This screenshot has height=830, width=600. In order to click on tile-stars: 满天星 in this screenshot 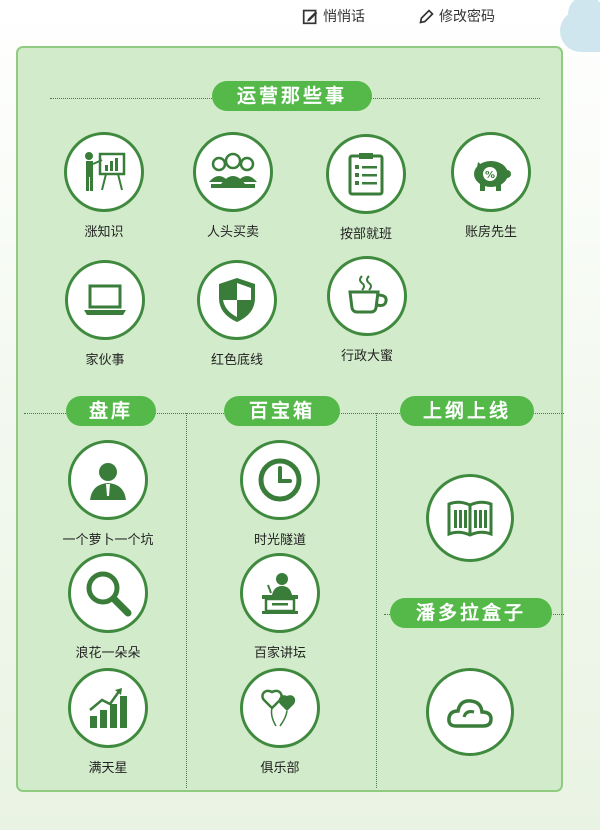, I will do `click(108, 722)`.